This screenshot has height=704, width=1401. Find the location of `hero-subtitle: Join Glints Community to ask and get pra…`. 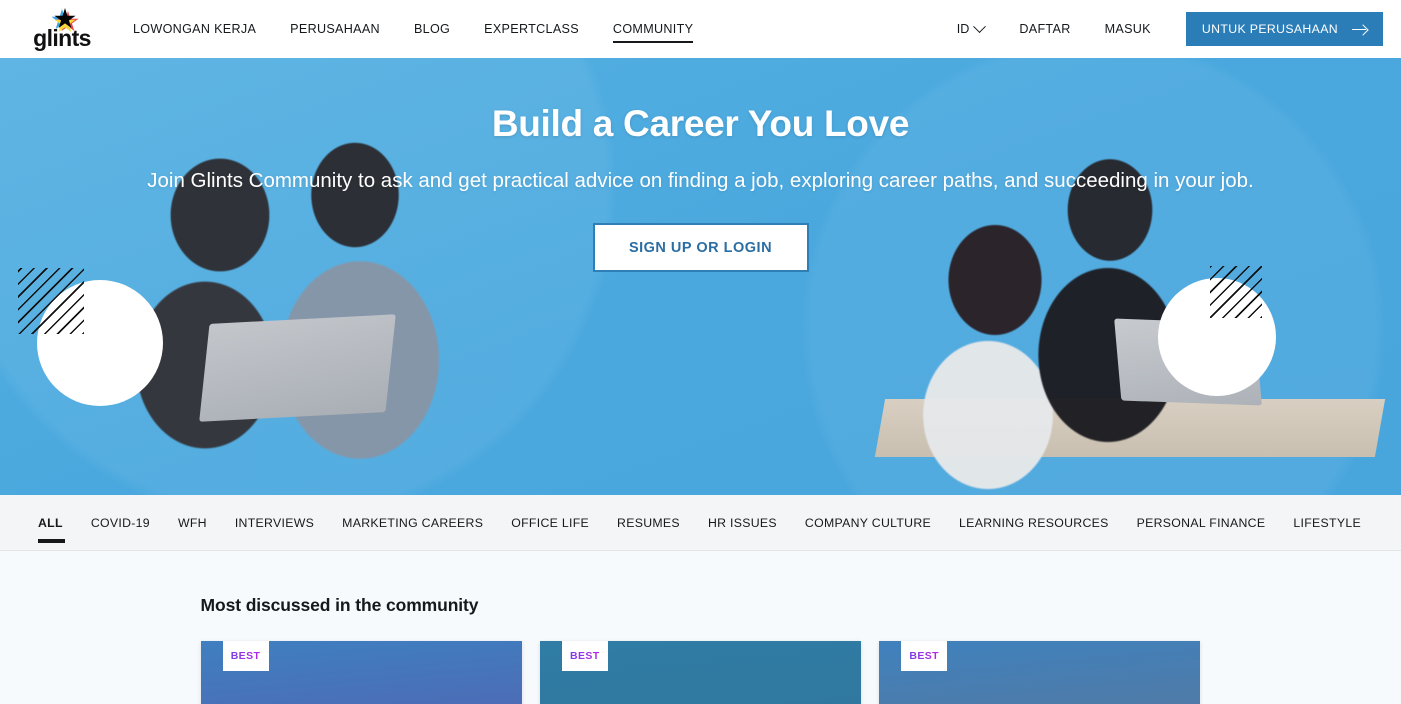

hero-subtitle: Join Glints Community to ask and get pra… is located at coordinates (700, 180).